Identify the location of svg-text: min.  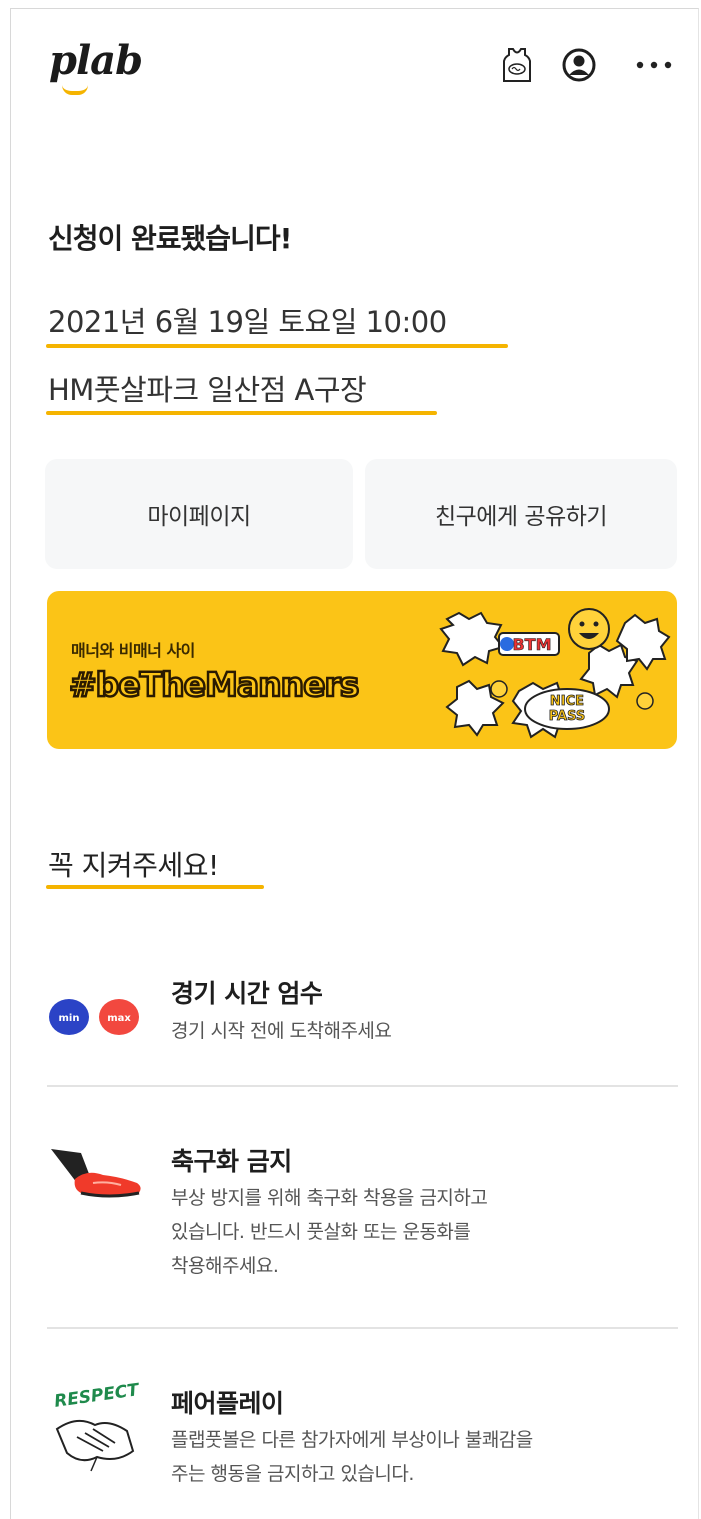
(69, 1018).